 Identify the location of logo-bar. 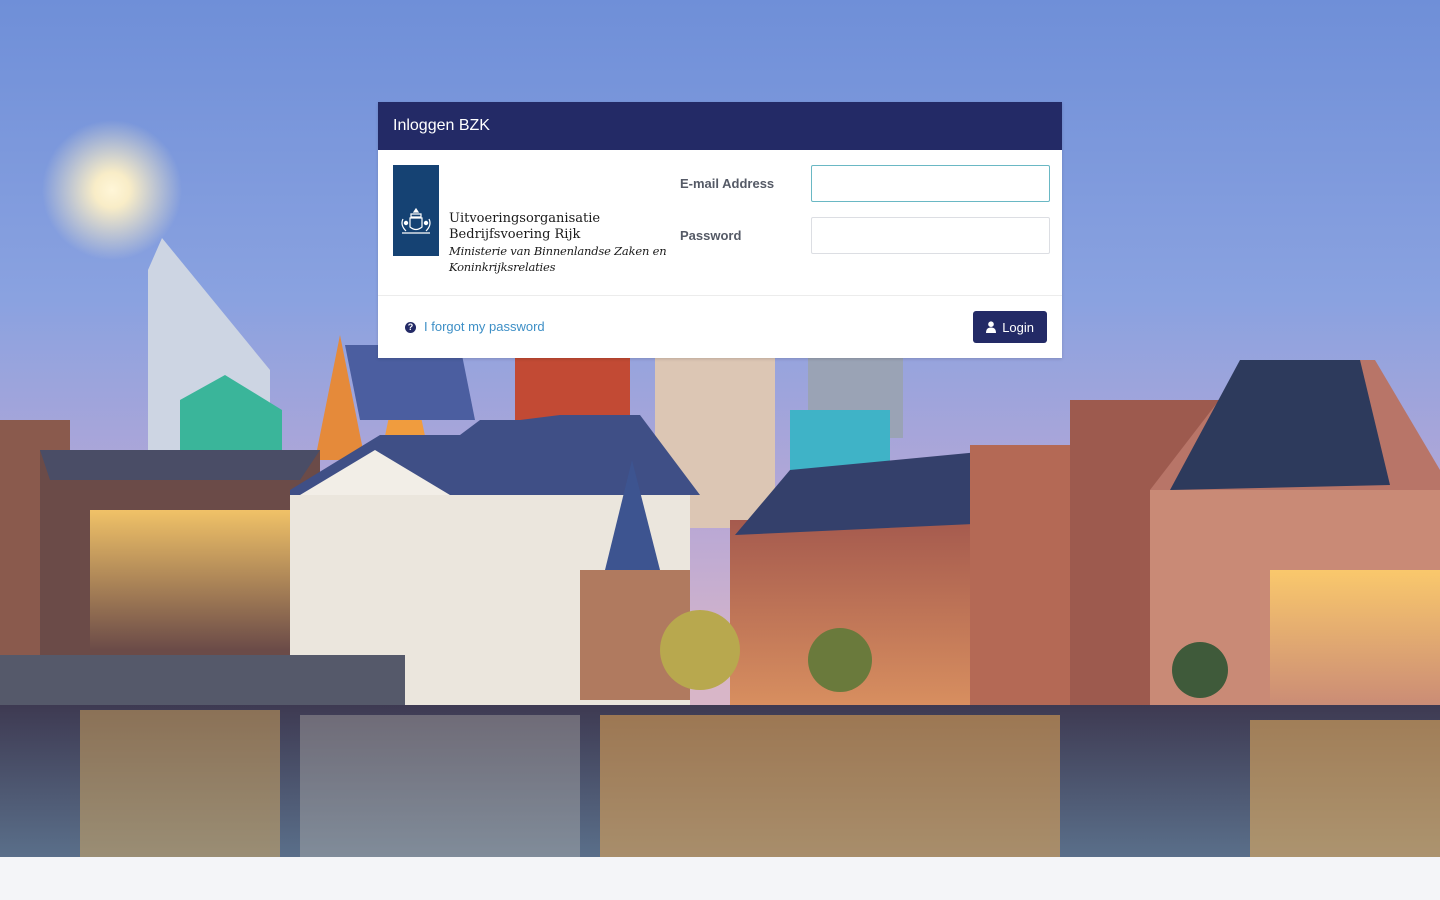
(416, 210).